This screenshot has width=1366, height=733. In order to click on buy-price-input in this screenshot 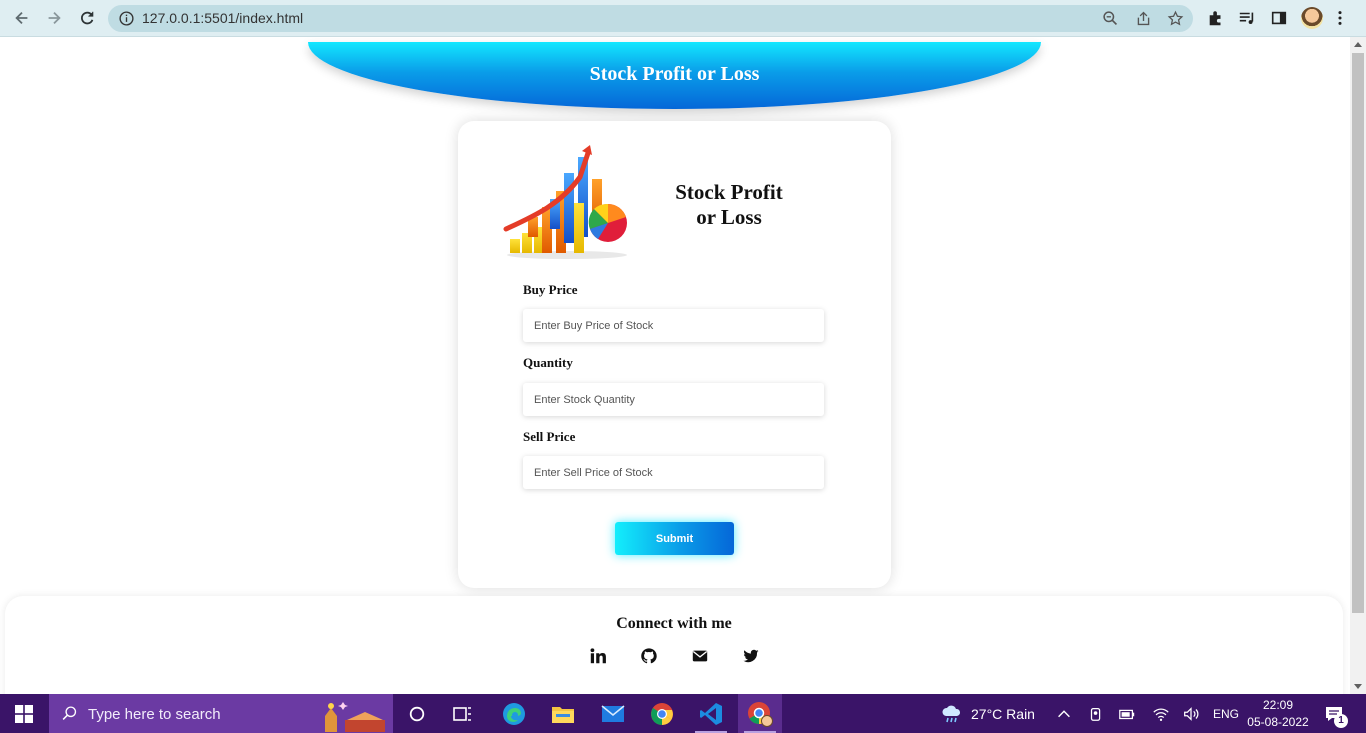, I will do `click(673, 325)`.